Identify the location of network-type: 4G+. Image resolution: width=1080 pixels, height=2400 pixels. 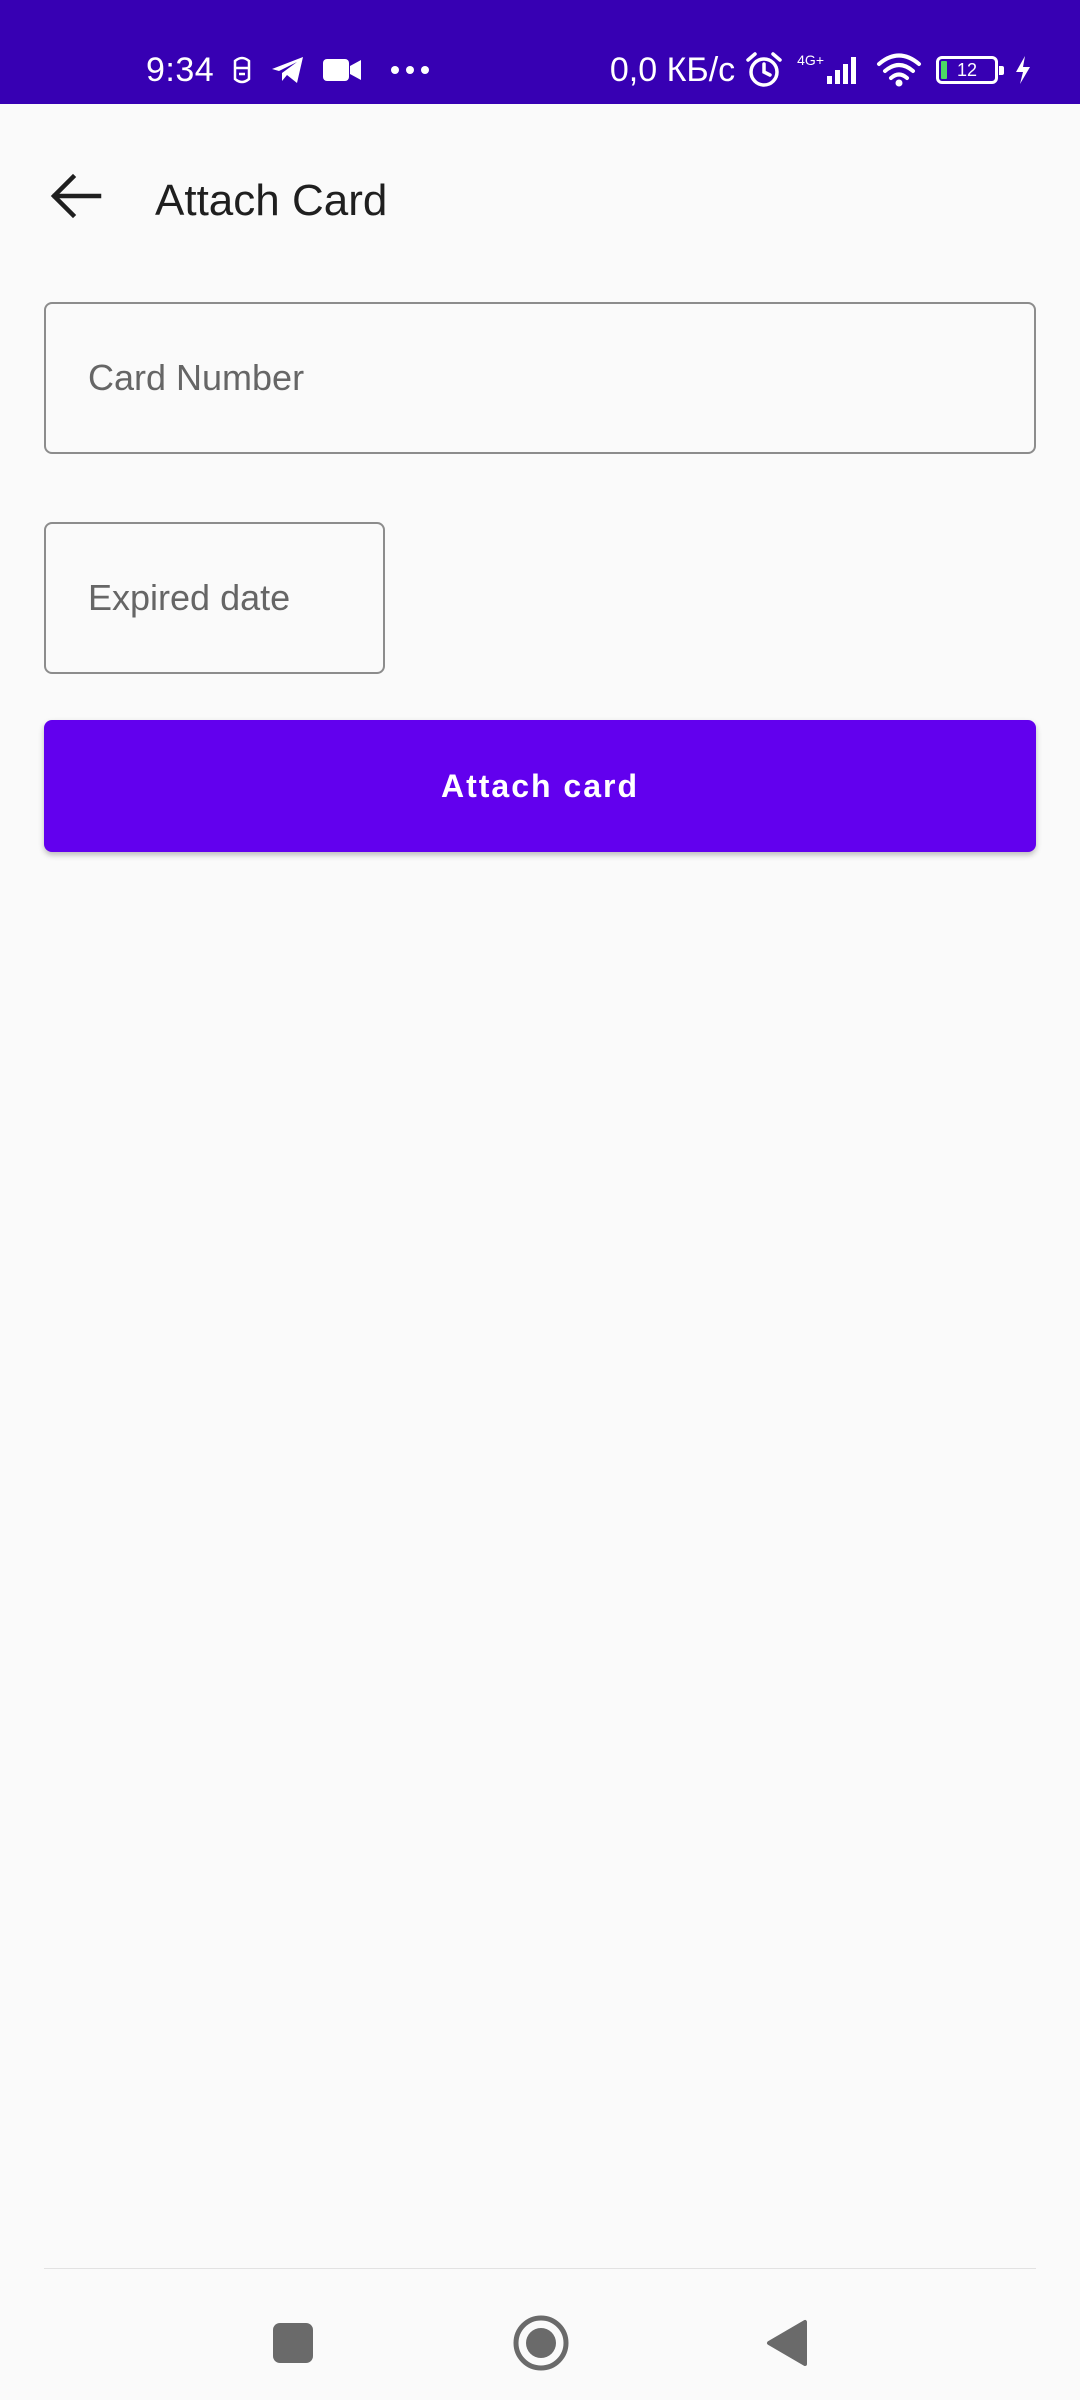
(810, 60).